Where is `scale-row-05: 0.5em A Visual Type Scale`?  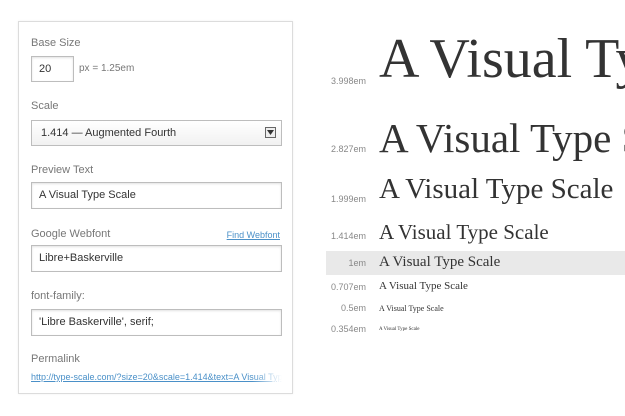
scale-row-05: 0.5em A Visual Type Scale is located at coordinates (475, 309).